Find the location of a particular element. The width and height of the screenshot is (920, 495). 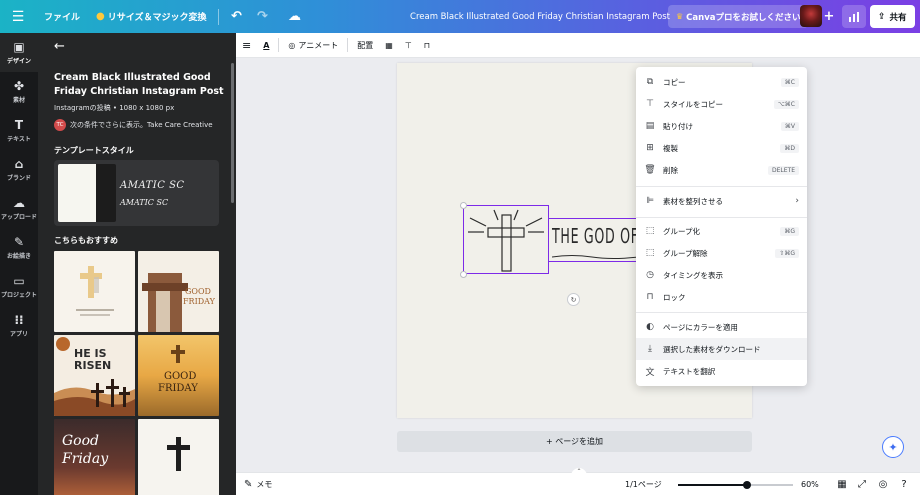

fullscreen-icon: ⤢ is located at coordinates (862, 484).